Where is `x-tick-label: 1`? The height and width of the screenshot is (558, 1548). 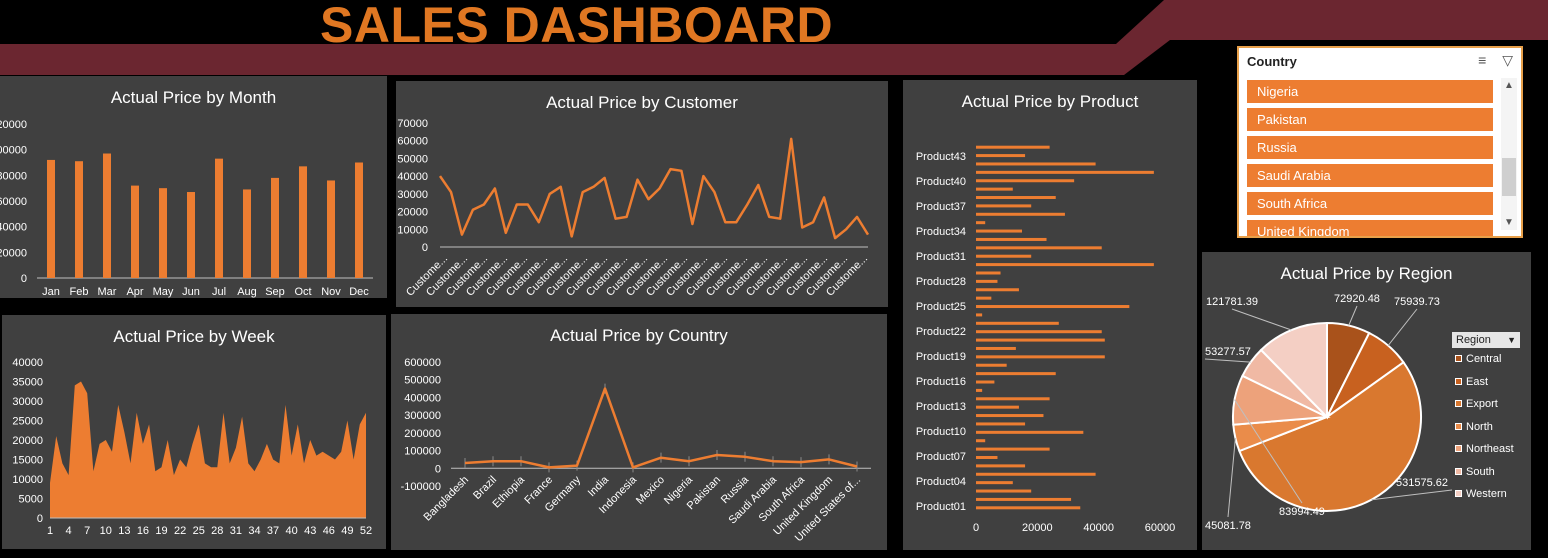 x-tick-label: 1 is located at coordinates (50, 531).